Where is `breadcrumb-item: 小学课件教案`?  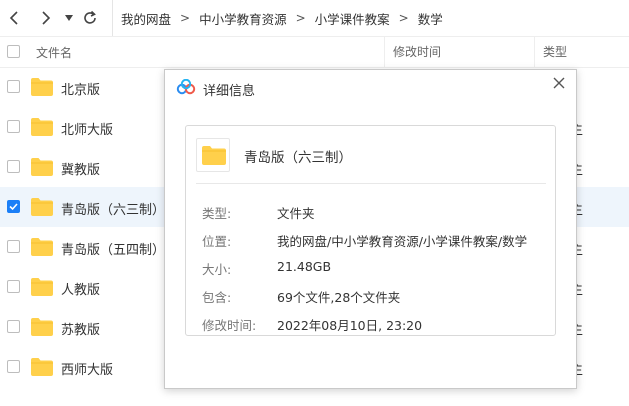 breadcrumb-item: 小学课件教案 is located at coordinates (352, 18).